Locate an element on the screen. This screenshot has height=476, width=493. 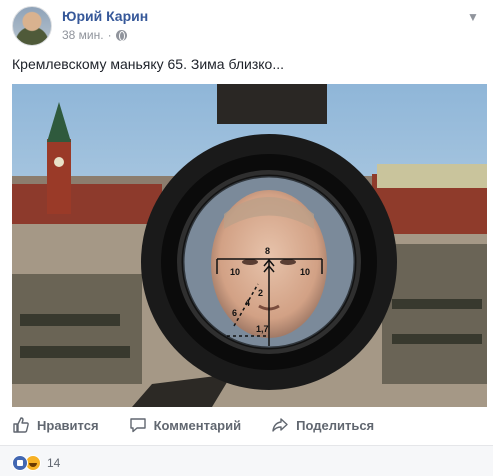
globe-icon is located at coordinates (121, 35).